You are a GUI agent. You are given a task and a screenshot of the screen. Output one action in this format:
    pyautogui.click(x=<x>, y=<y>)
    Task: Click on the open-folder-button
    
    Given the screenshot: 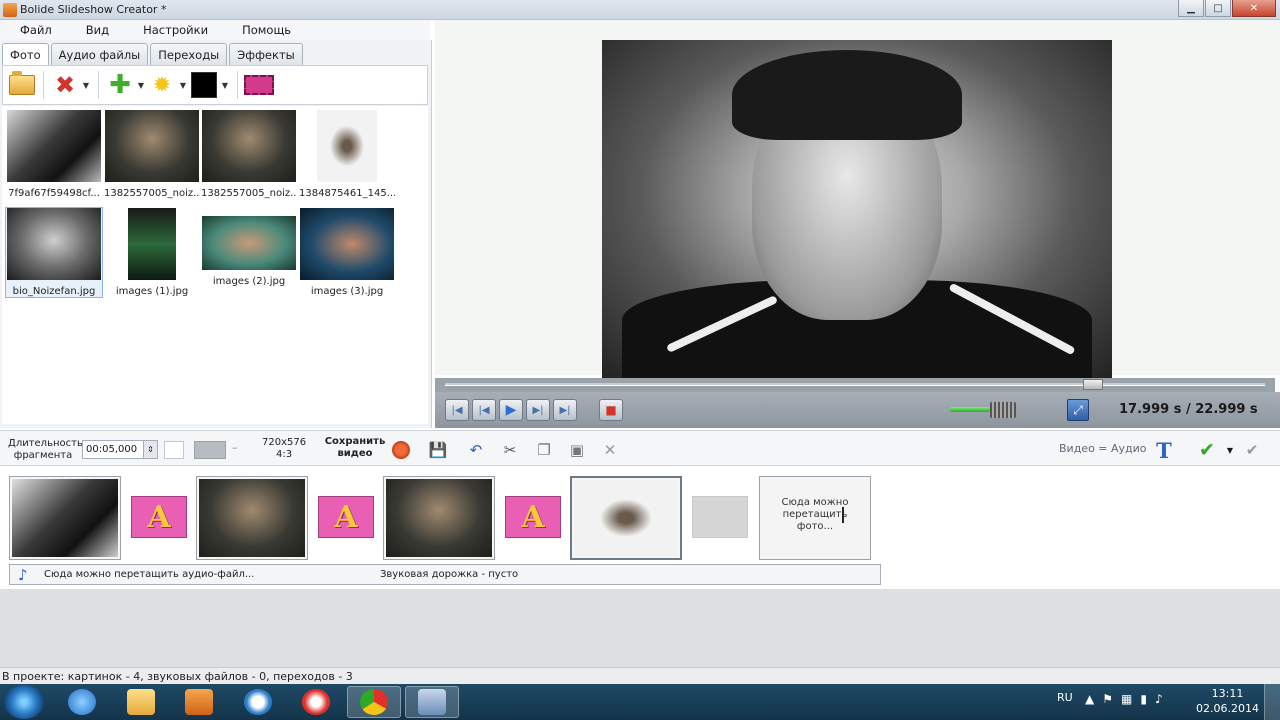 What is the action you would take?
    pyautogui.click(x=22, y=85)
    